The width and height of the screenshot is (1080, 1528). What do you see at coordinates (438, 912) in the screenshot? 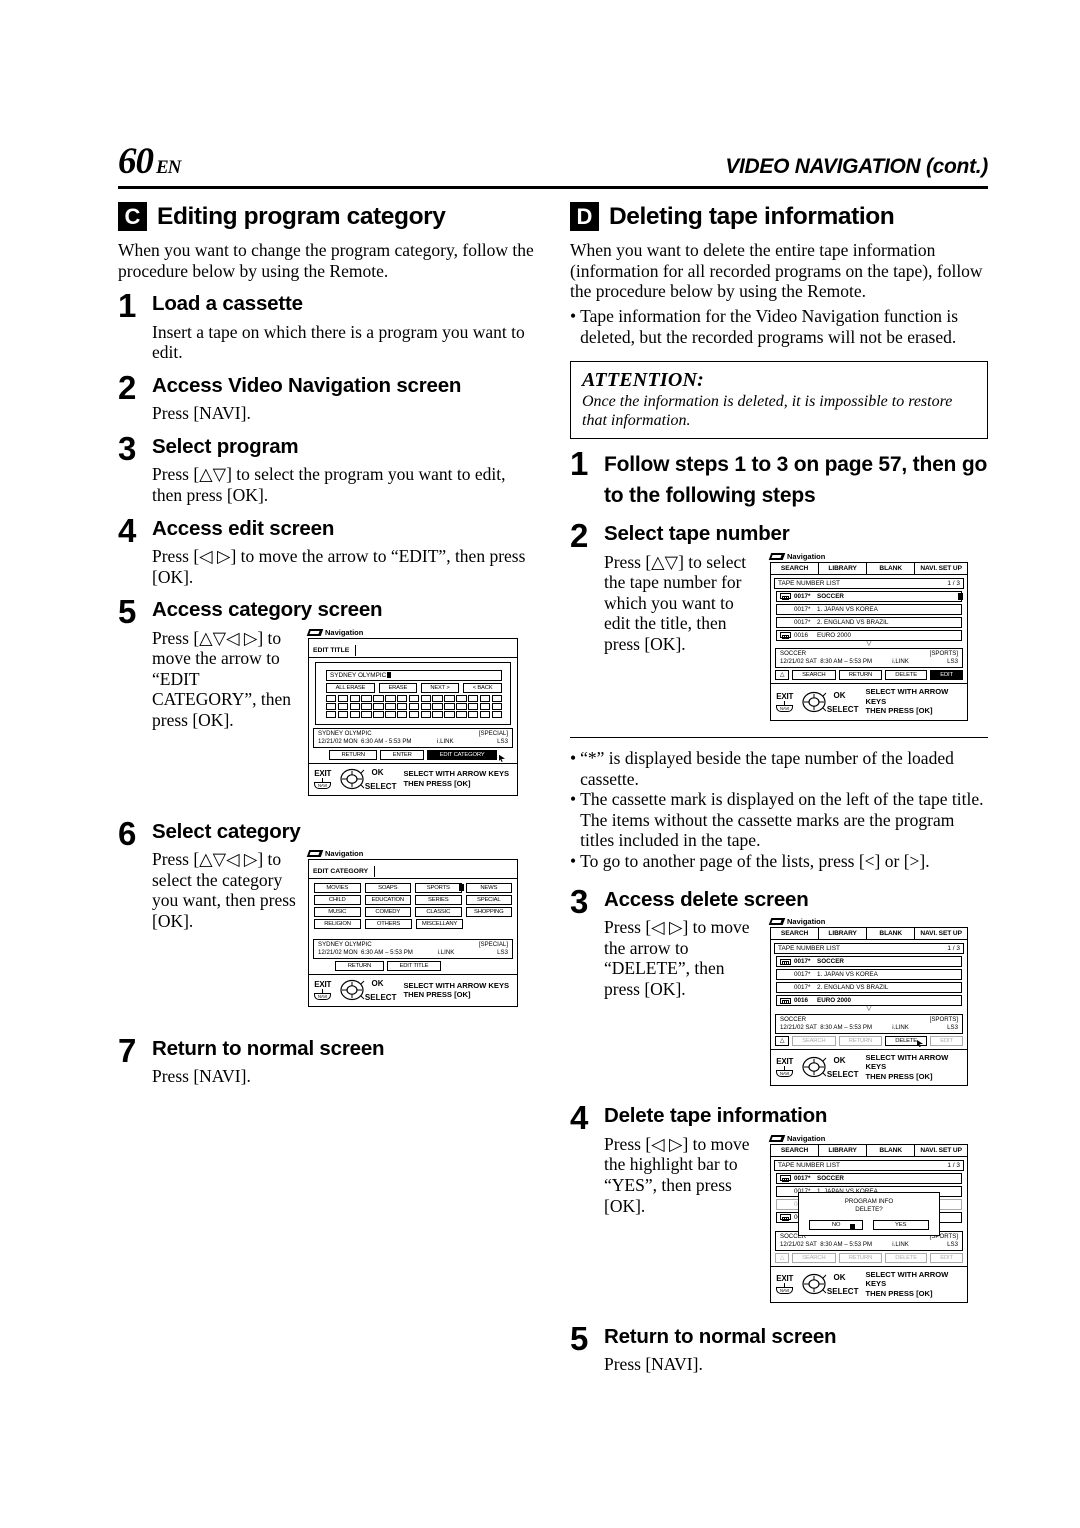
I see `category-classic: CLASSIC` at bounding box center [438, 912].